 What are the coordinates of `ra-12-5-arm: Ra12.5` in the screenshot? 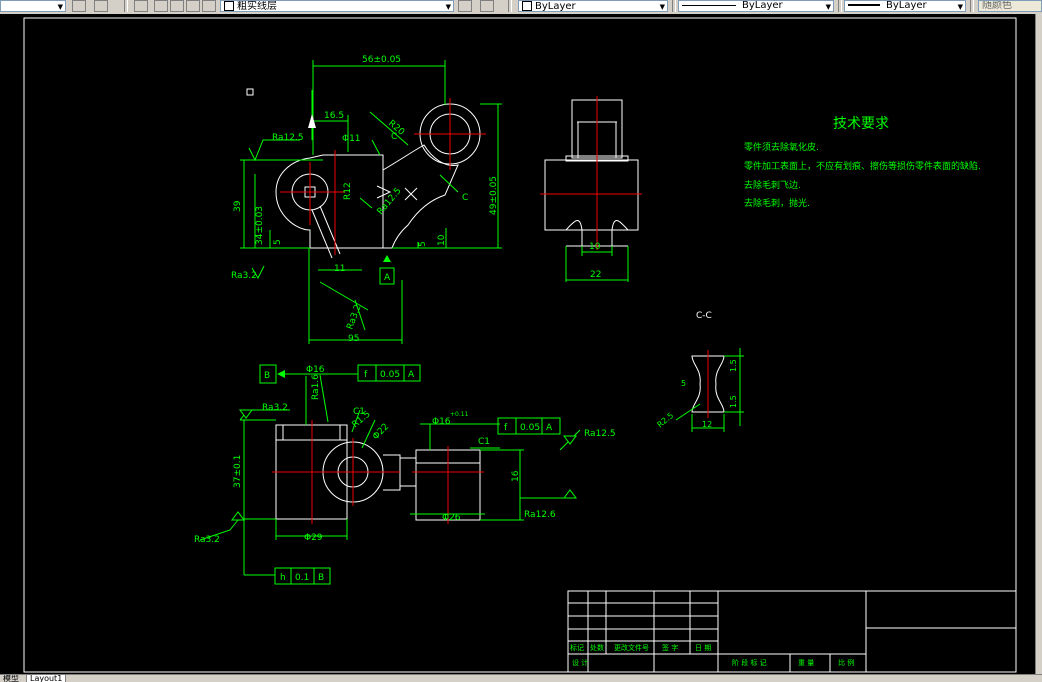 It's located at (390, 201).